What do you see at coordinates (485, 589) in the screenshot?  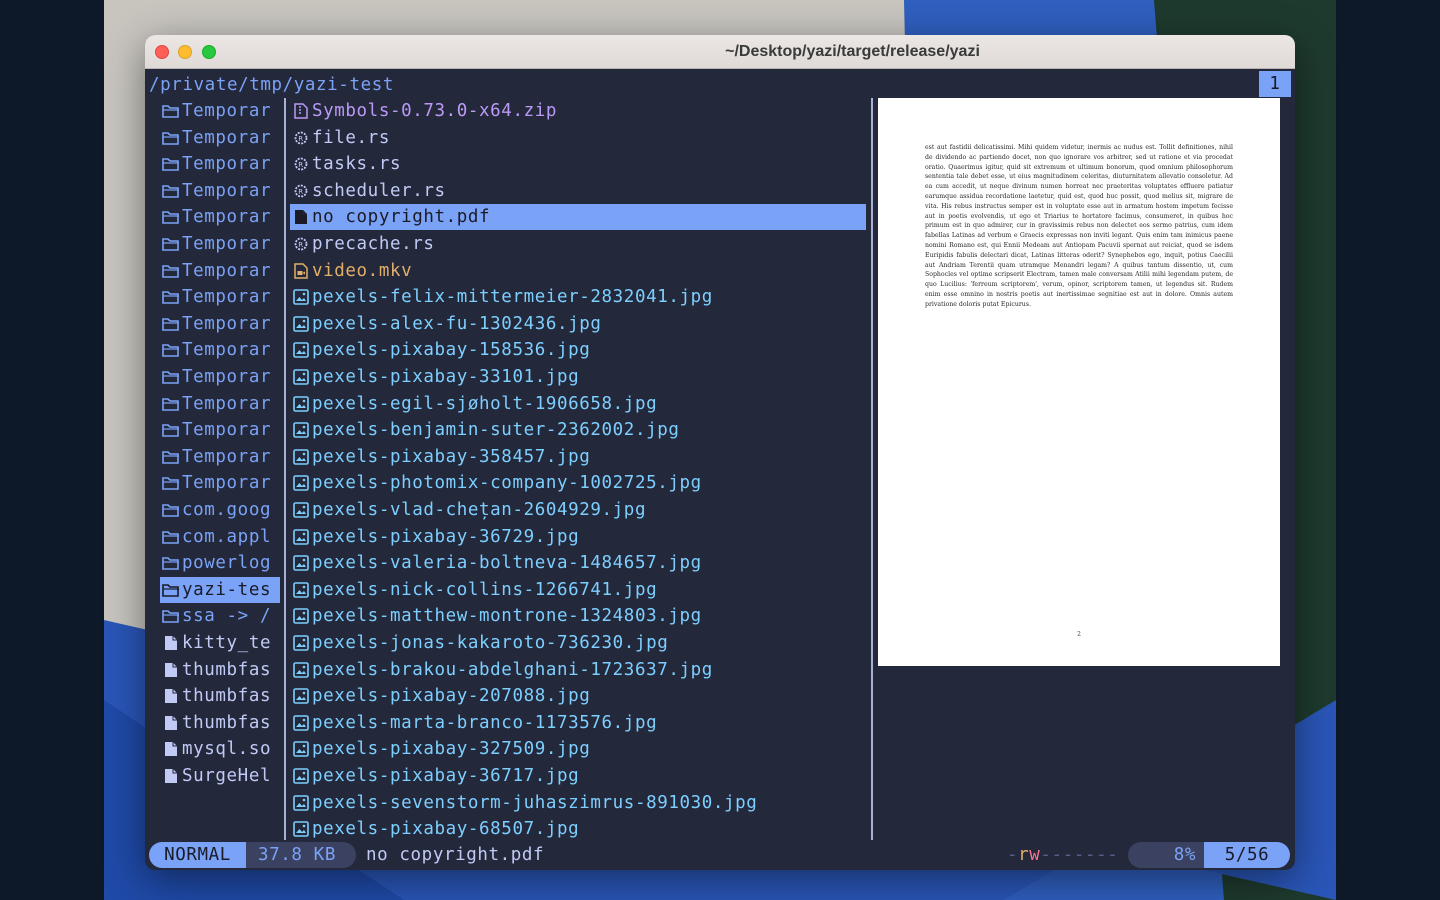 I see `entry-label: pexels-nick-collins-1266741.jpg` at bounding box center [485, 589].